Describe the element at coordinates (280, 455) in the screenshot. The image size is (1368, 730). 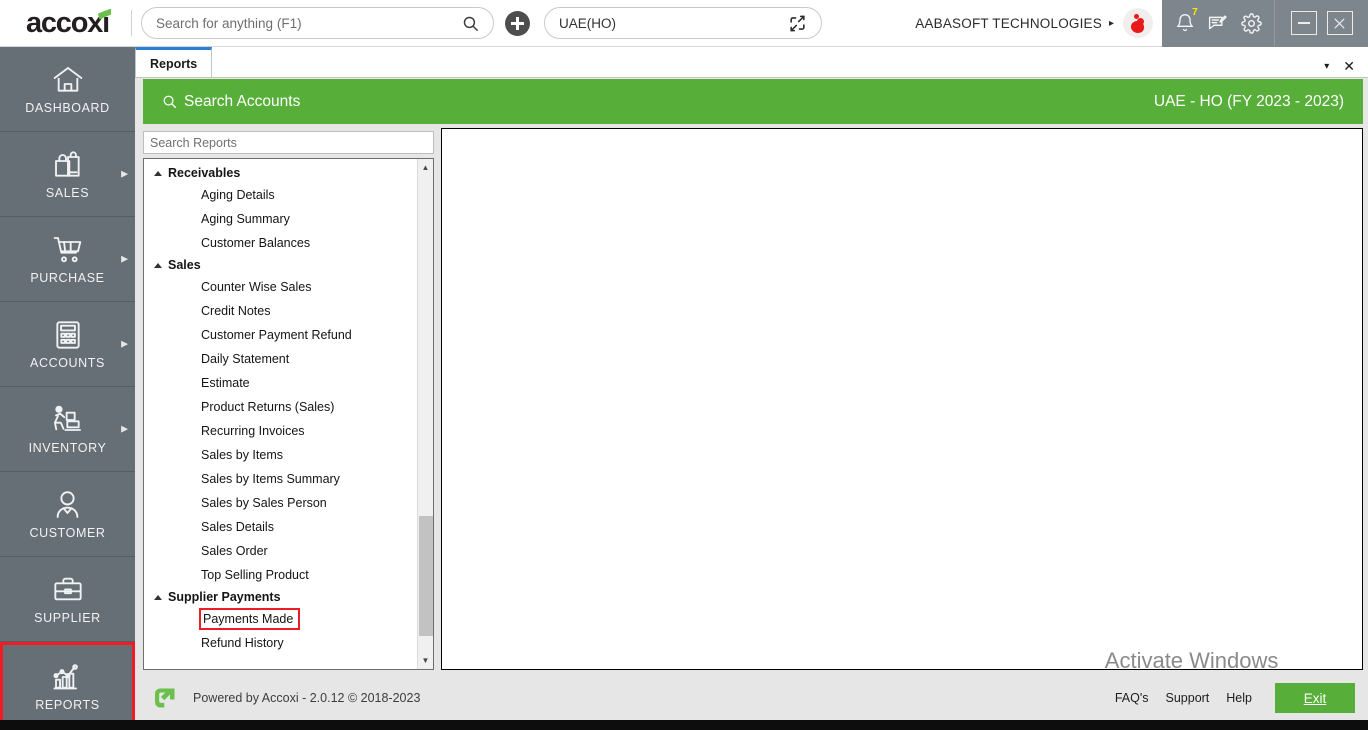
I see `tree-item-sales-by-items: Sales by Items` at that location.